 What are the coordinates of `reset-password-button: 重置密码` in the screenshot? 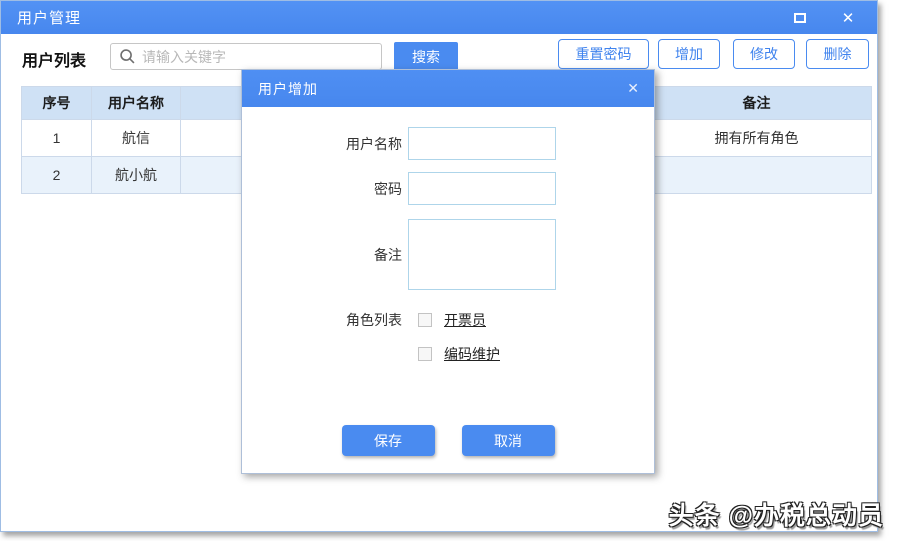 It's located at (603, 54).